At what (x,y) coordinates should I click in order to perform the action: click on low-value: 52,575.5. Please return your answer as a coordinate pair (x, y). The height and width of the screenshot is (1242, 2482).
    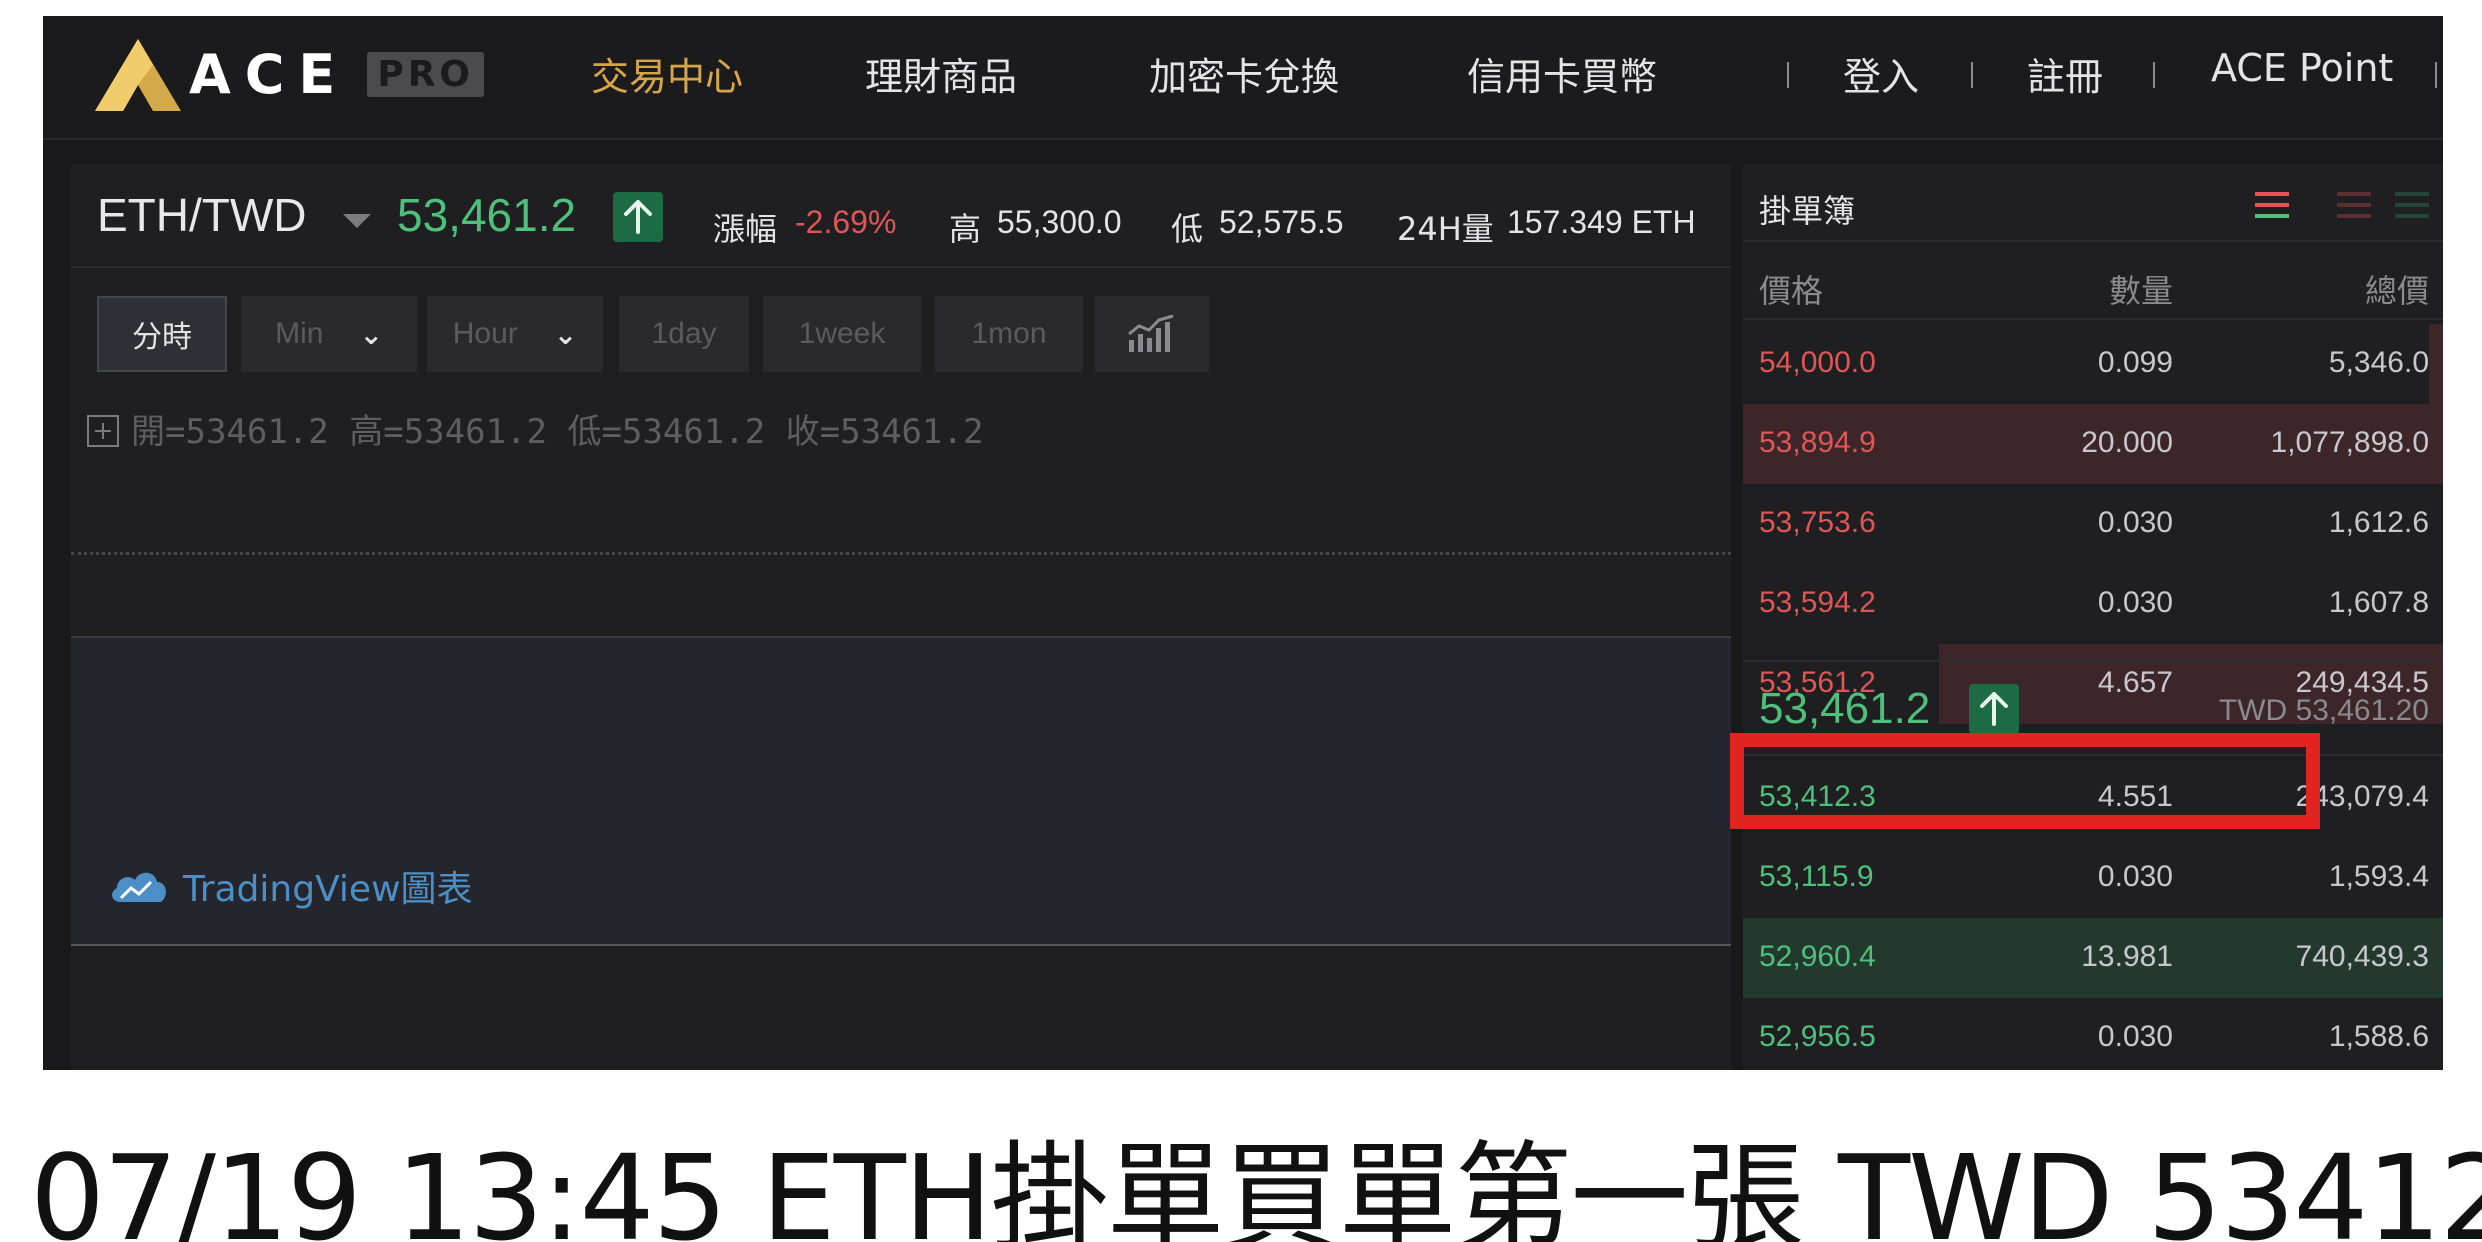
    Looking at the image, I should click on (1281, 222).